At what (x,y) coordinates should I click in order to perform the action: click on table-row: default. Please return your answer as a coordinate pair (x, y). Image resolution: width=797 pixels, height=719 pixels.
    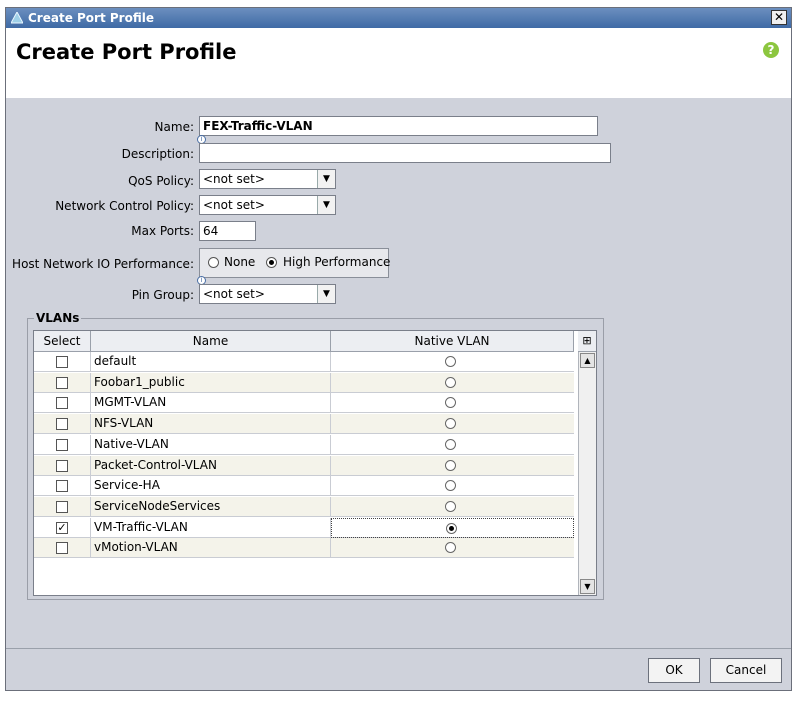
    Looking at the image, I should click on (304, 362).